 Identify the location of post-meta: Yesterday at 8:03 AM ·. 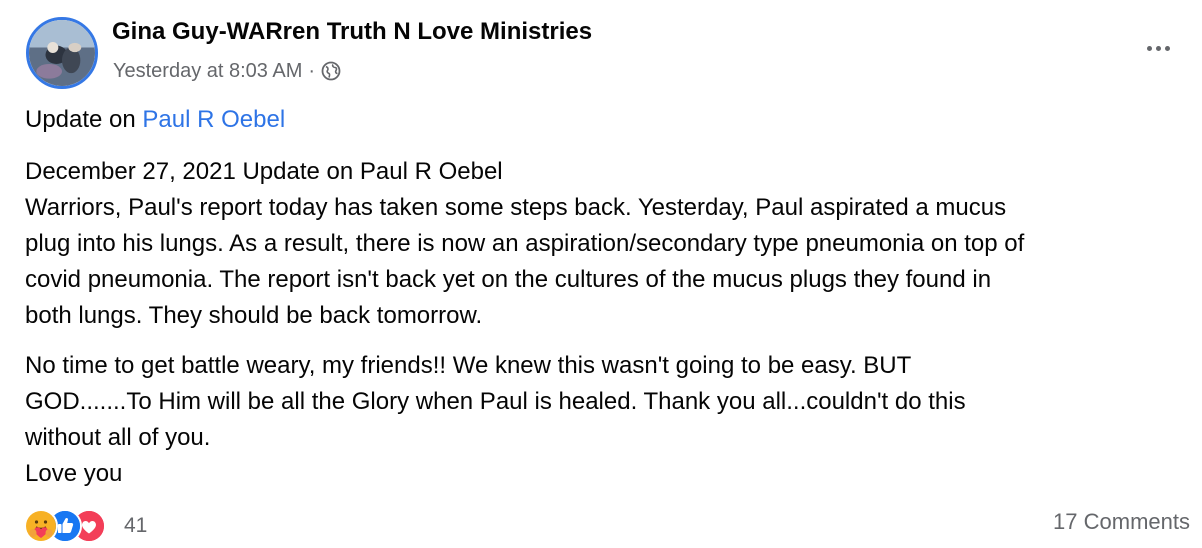
(227, 71).